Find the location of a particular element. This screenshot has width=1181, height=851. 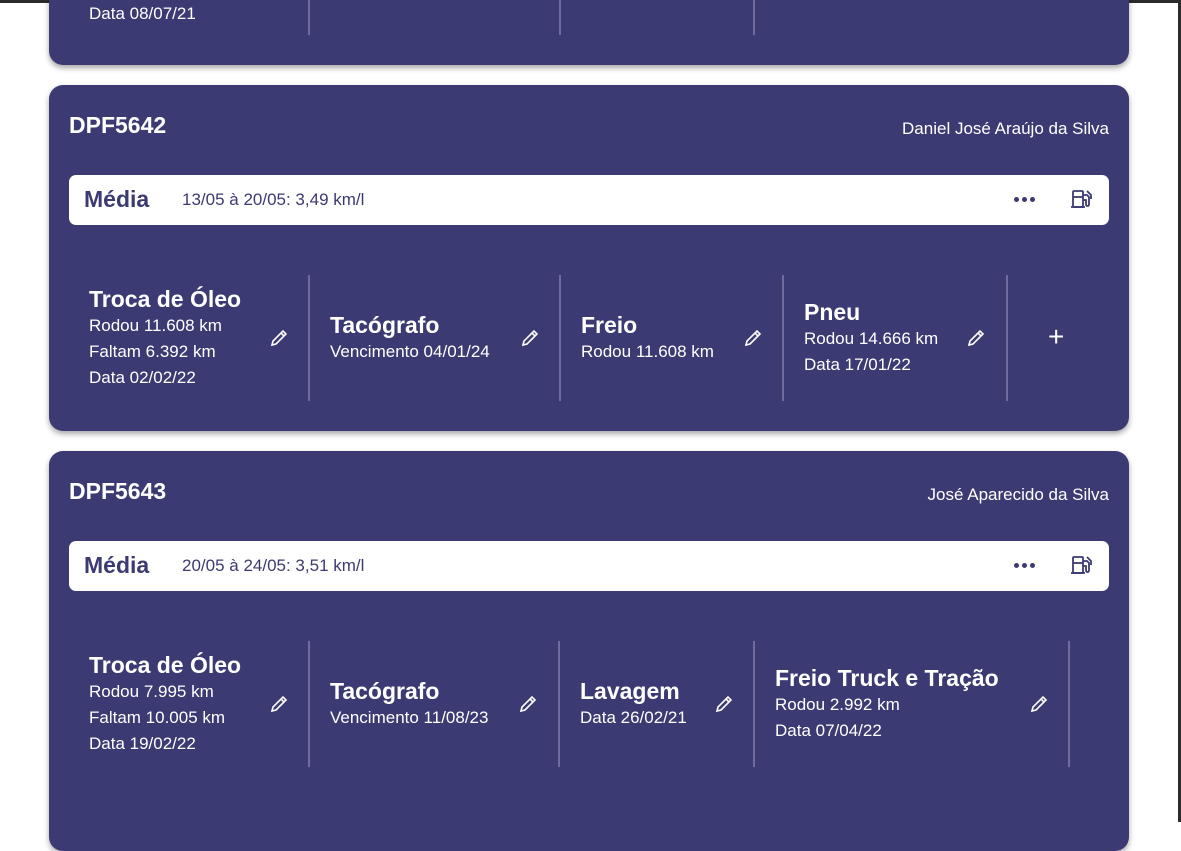

item-line: Rodou 2.992 km is located at coordinates (837, 704).